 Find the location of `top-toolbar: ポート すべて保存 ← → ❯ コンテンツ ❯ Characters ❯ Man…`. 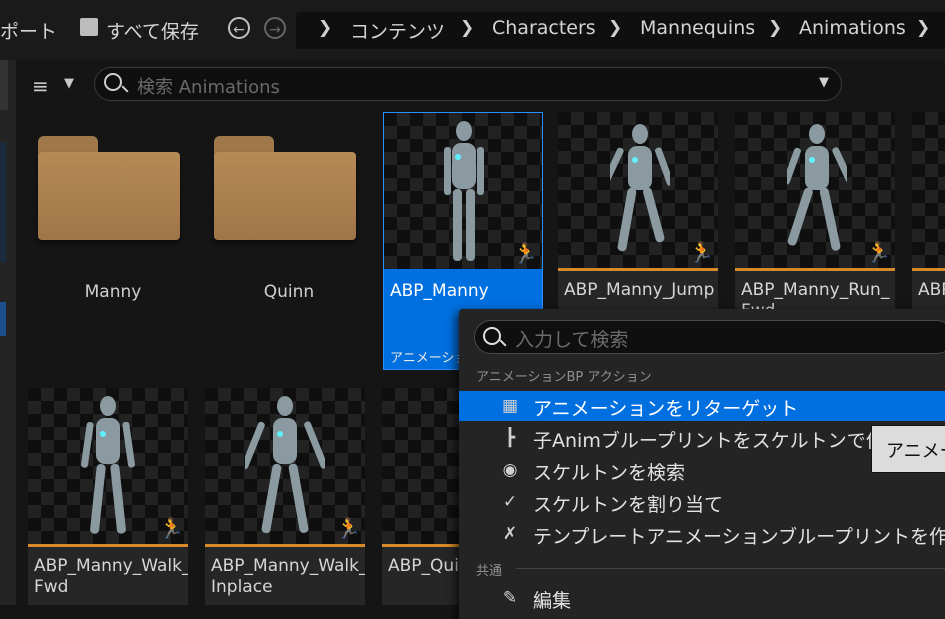

top-toolbar: ポート すべて保存 ← → ❯ コンテンツ ❯ Characters ❯ Man… is located at coordinates (472, 30).